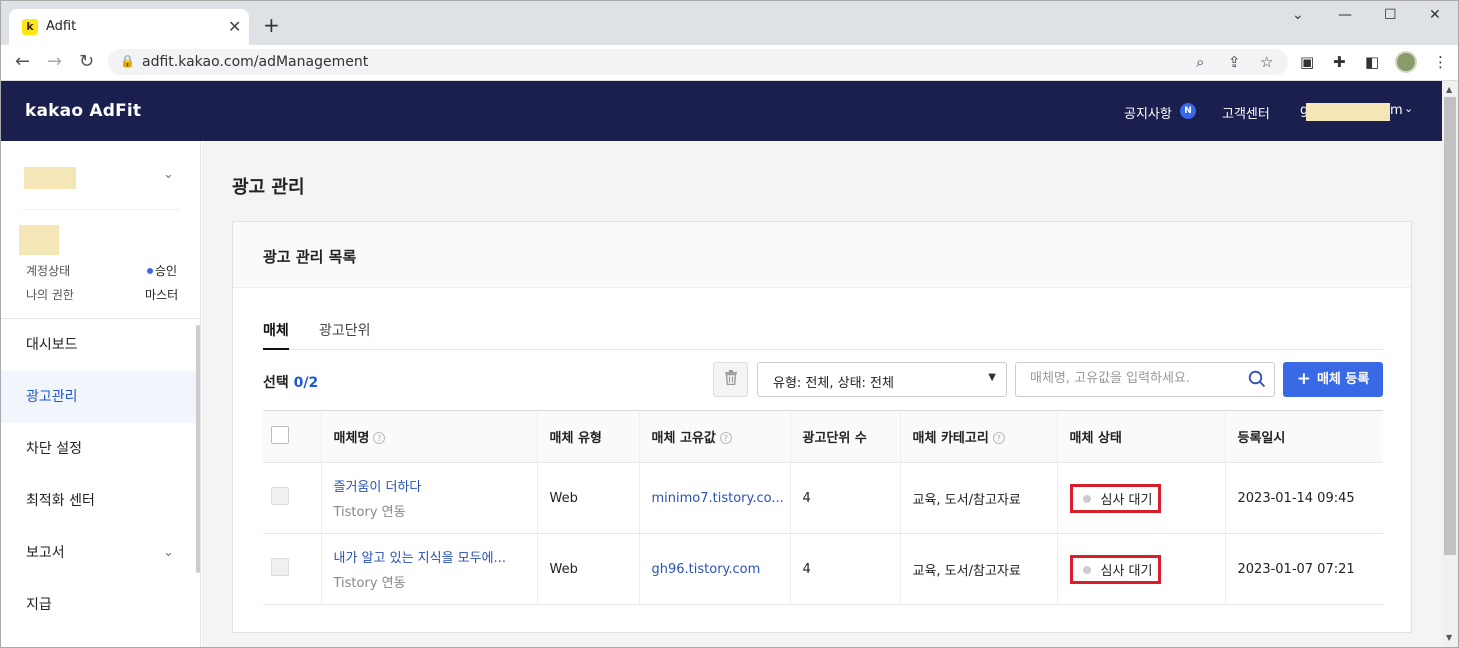 The height and width of the screenshot is (648, 1459). I want to click on close-tab-icon: ✕, so click(234, 26).